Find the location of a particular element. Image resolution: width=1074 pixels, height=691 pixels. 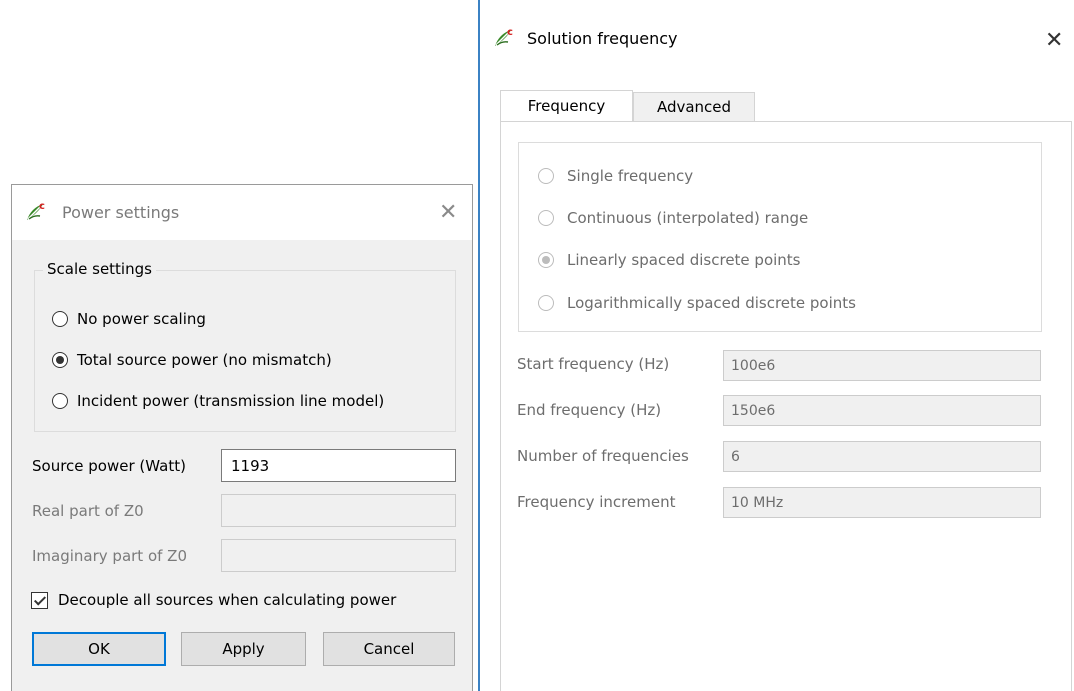

radio-continuous-range: Continuous (interpolated) range is located at coordinates (673, 218).